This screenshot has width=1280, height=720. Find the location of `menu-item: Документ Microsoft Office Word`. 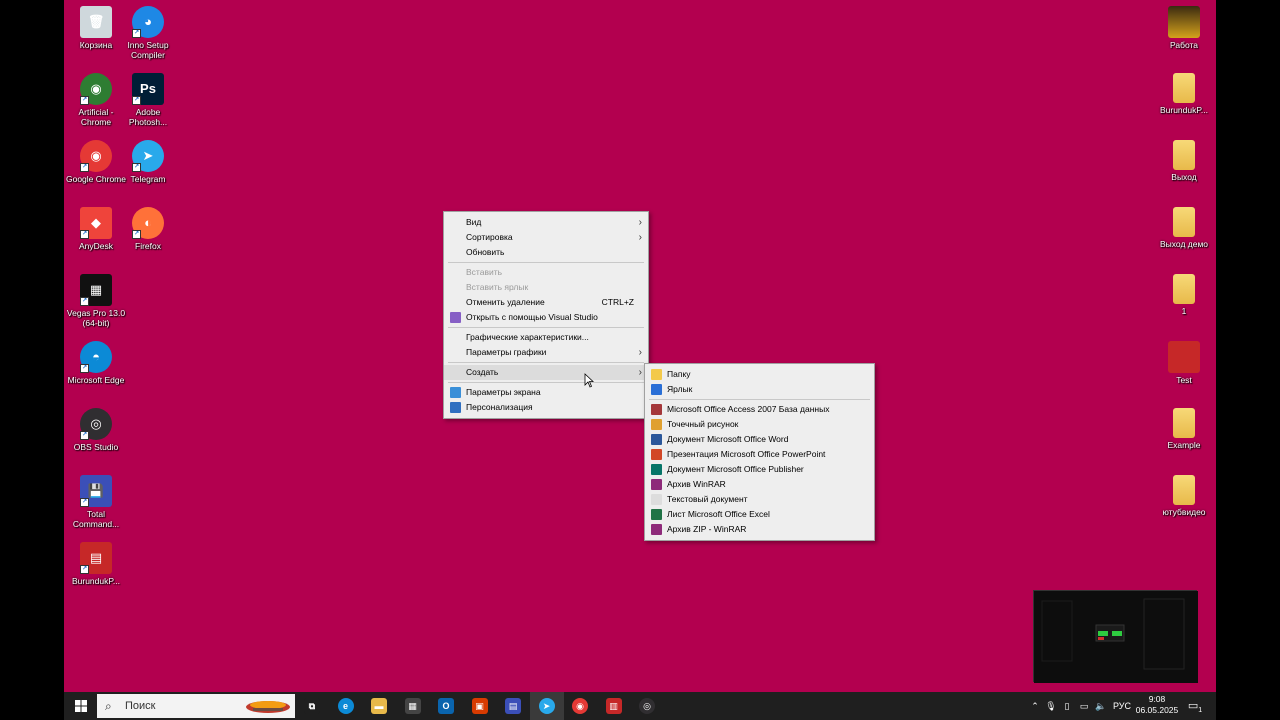

menu-item: Документ Microsoft Office Word is located at coordinates (759, 439).